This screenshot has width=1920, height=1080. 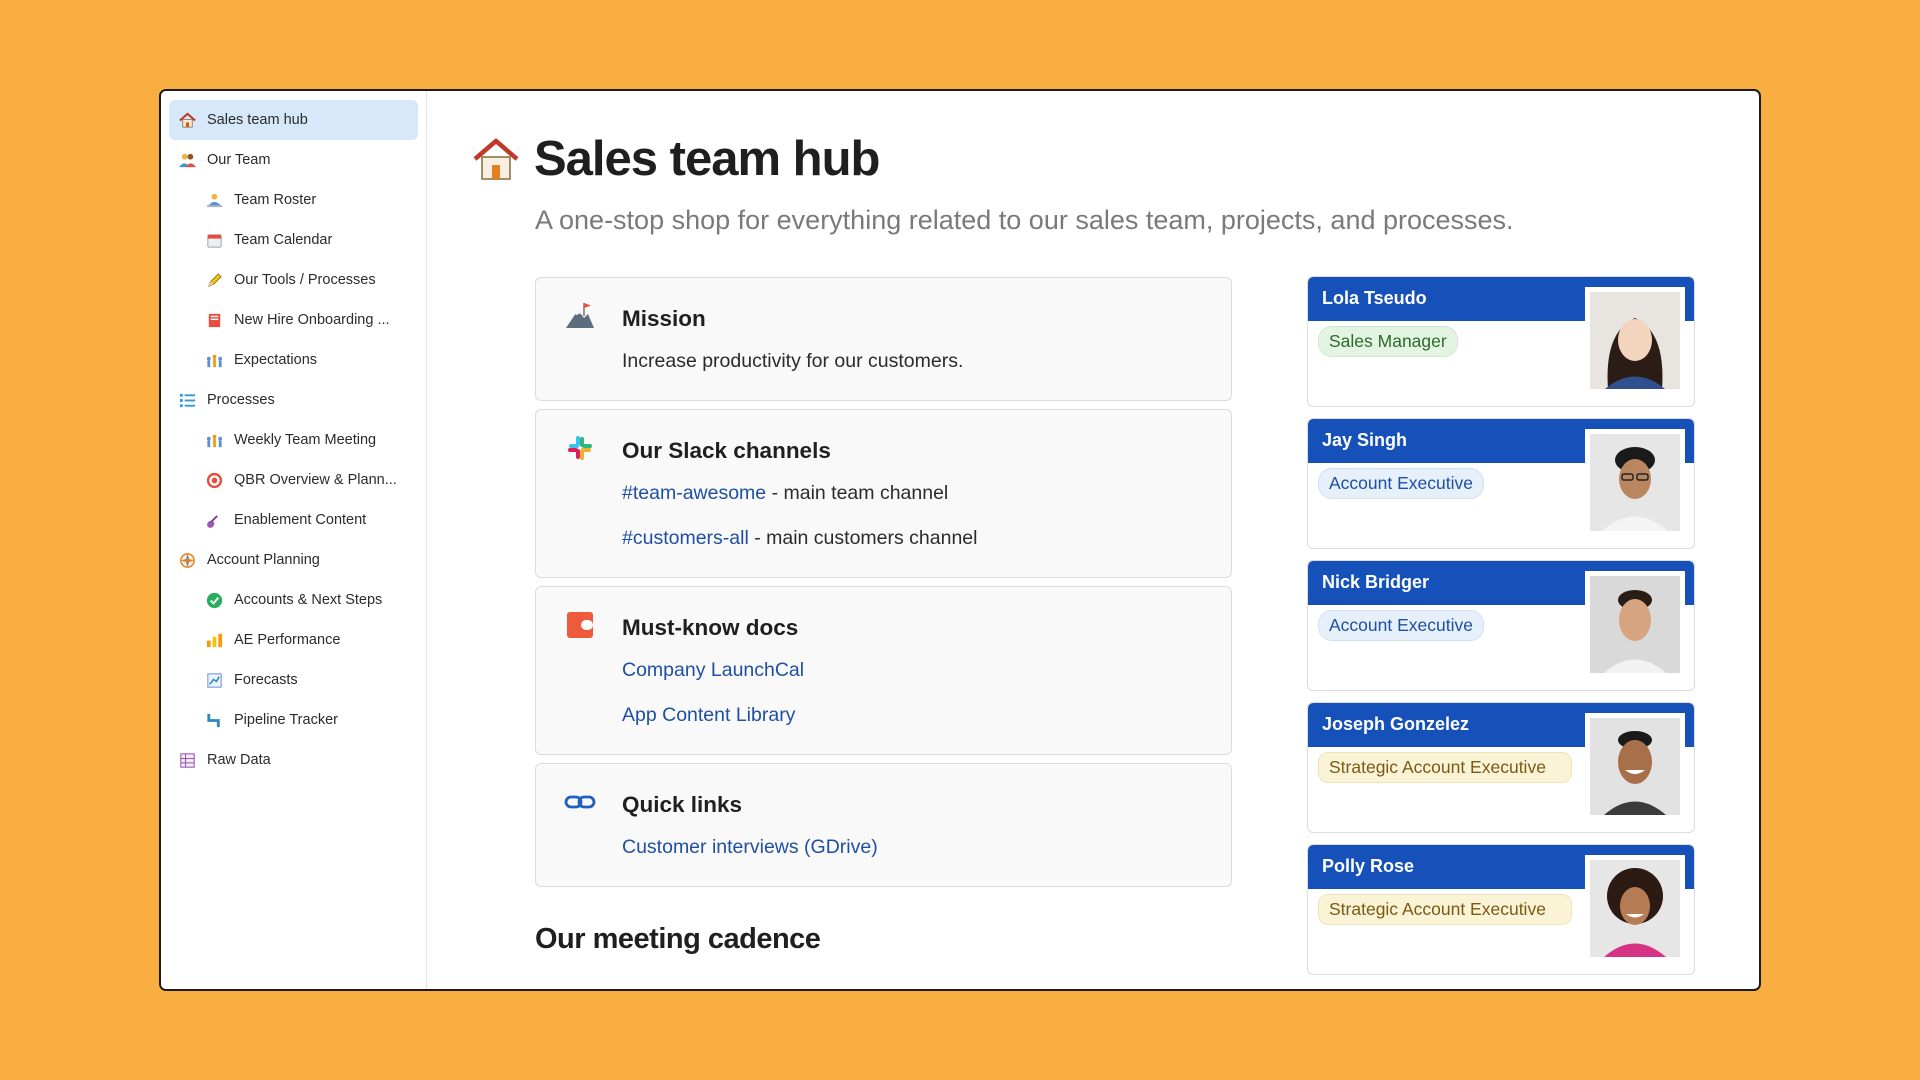 I want to click on sidebar-item-label: Account Planning, so click(x=263, y=560).